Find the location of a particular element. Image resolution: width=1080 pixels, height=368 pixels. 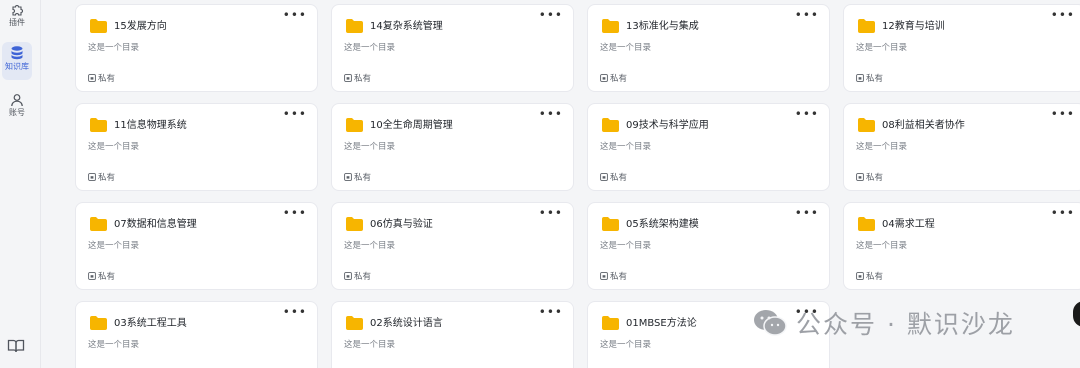

watermark-text: 公众号 · 默识沙龙 is located at coordinates (905, 324).